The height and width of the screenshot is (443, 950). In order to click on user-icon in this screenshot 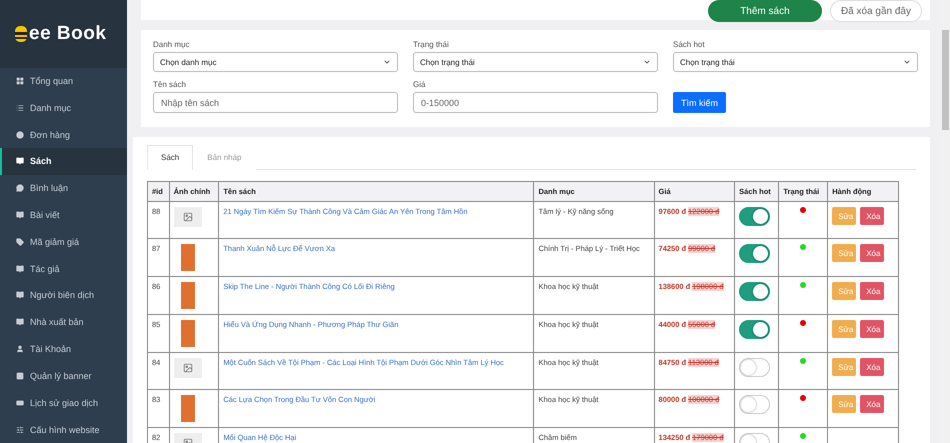, I will do `click(20, 349)`.